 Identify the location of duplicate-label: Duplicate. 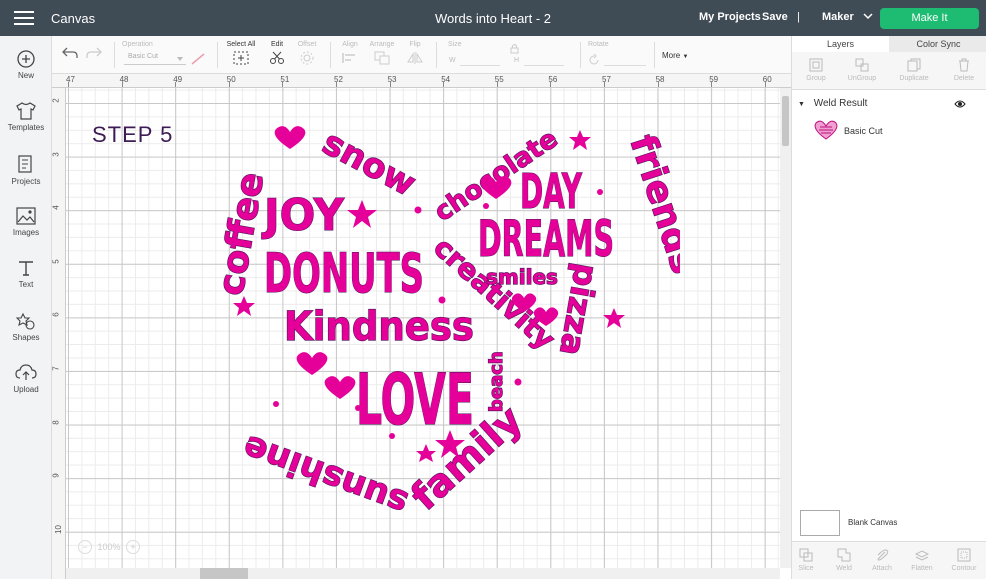
(914, 78).